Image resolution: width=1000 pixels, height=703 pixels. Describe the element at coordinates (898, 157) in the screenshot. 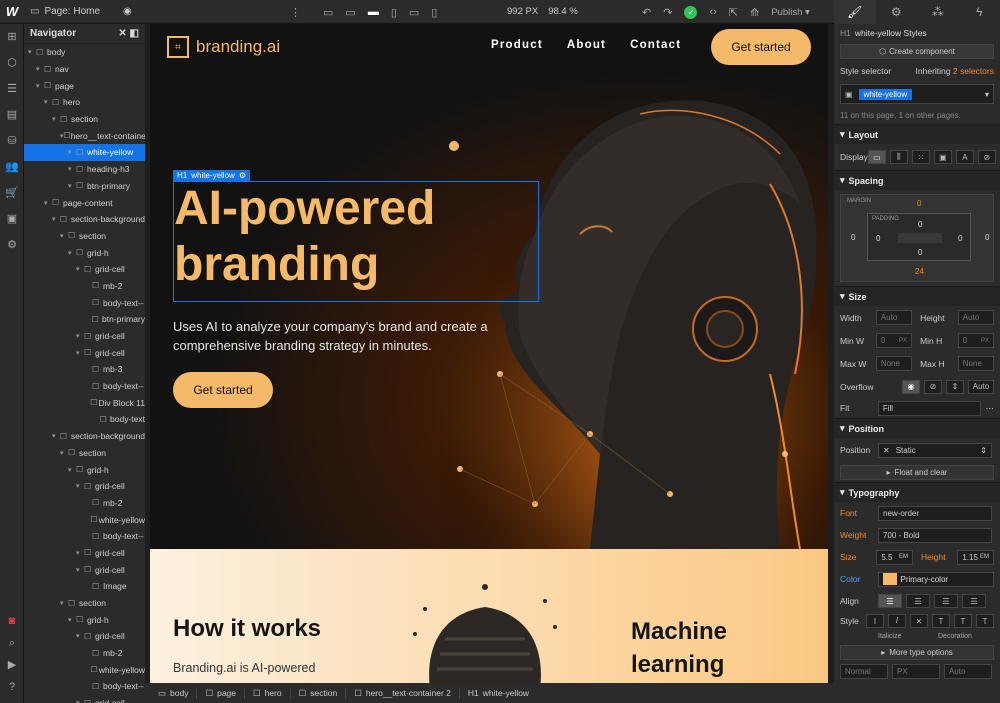

I see `display-flex-icon: ⫼` at that location.